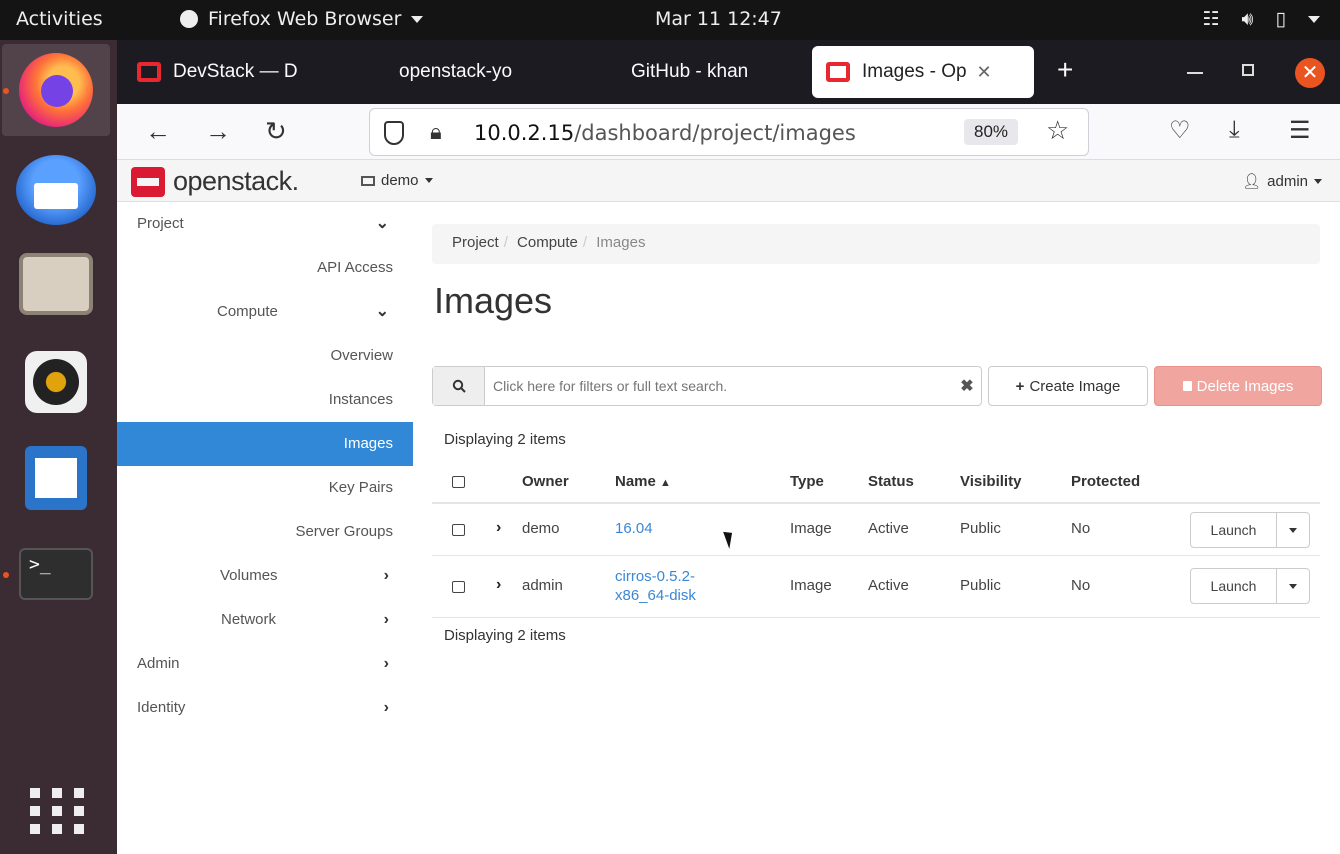  Describe the element at coordinates (665, 133) in the screenshot. I see `url-text: 10.0.2.15/dashboard/project/images` at that location.